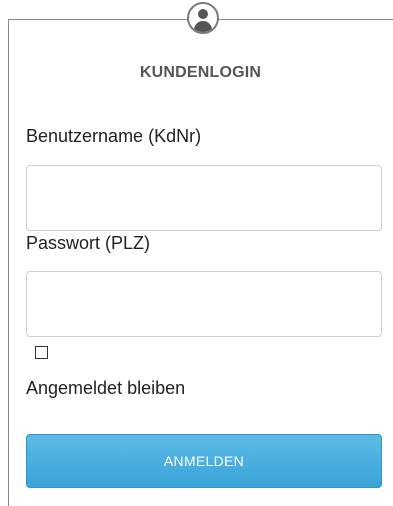  I want to click on password-label: Passwort (PLZ), so click(88, 243).